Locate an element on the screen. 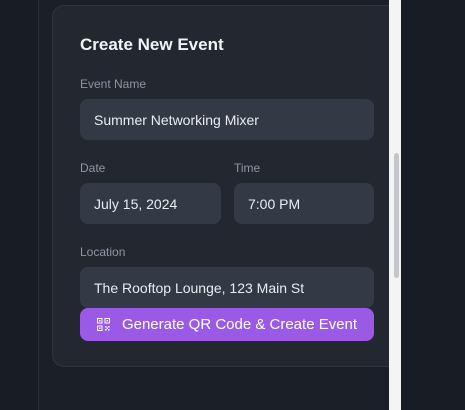 This screenshot has height=410, width=465. scrollbar-thumb is located at coordinates (396, 215).